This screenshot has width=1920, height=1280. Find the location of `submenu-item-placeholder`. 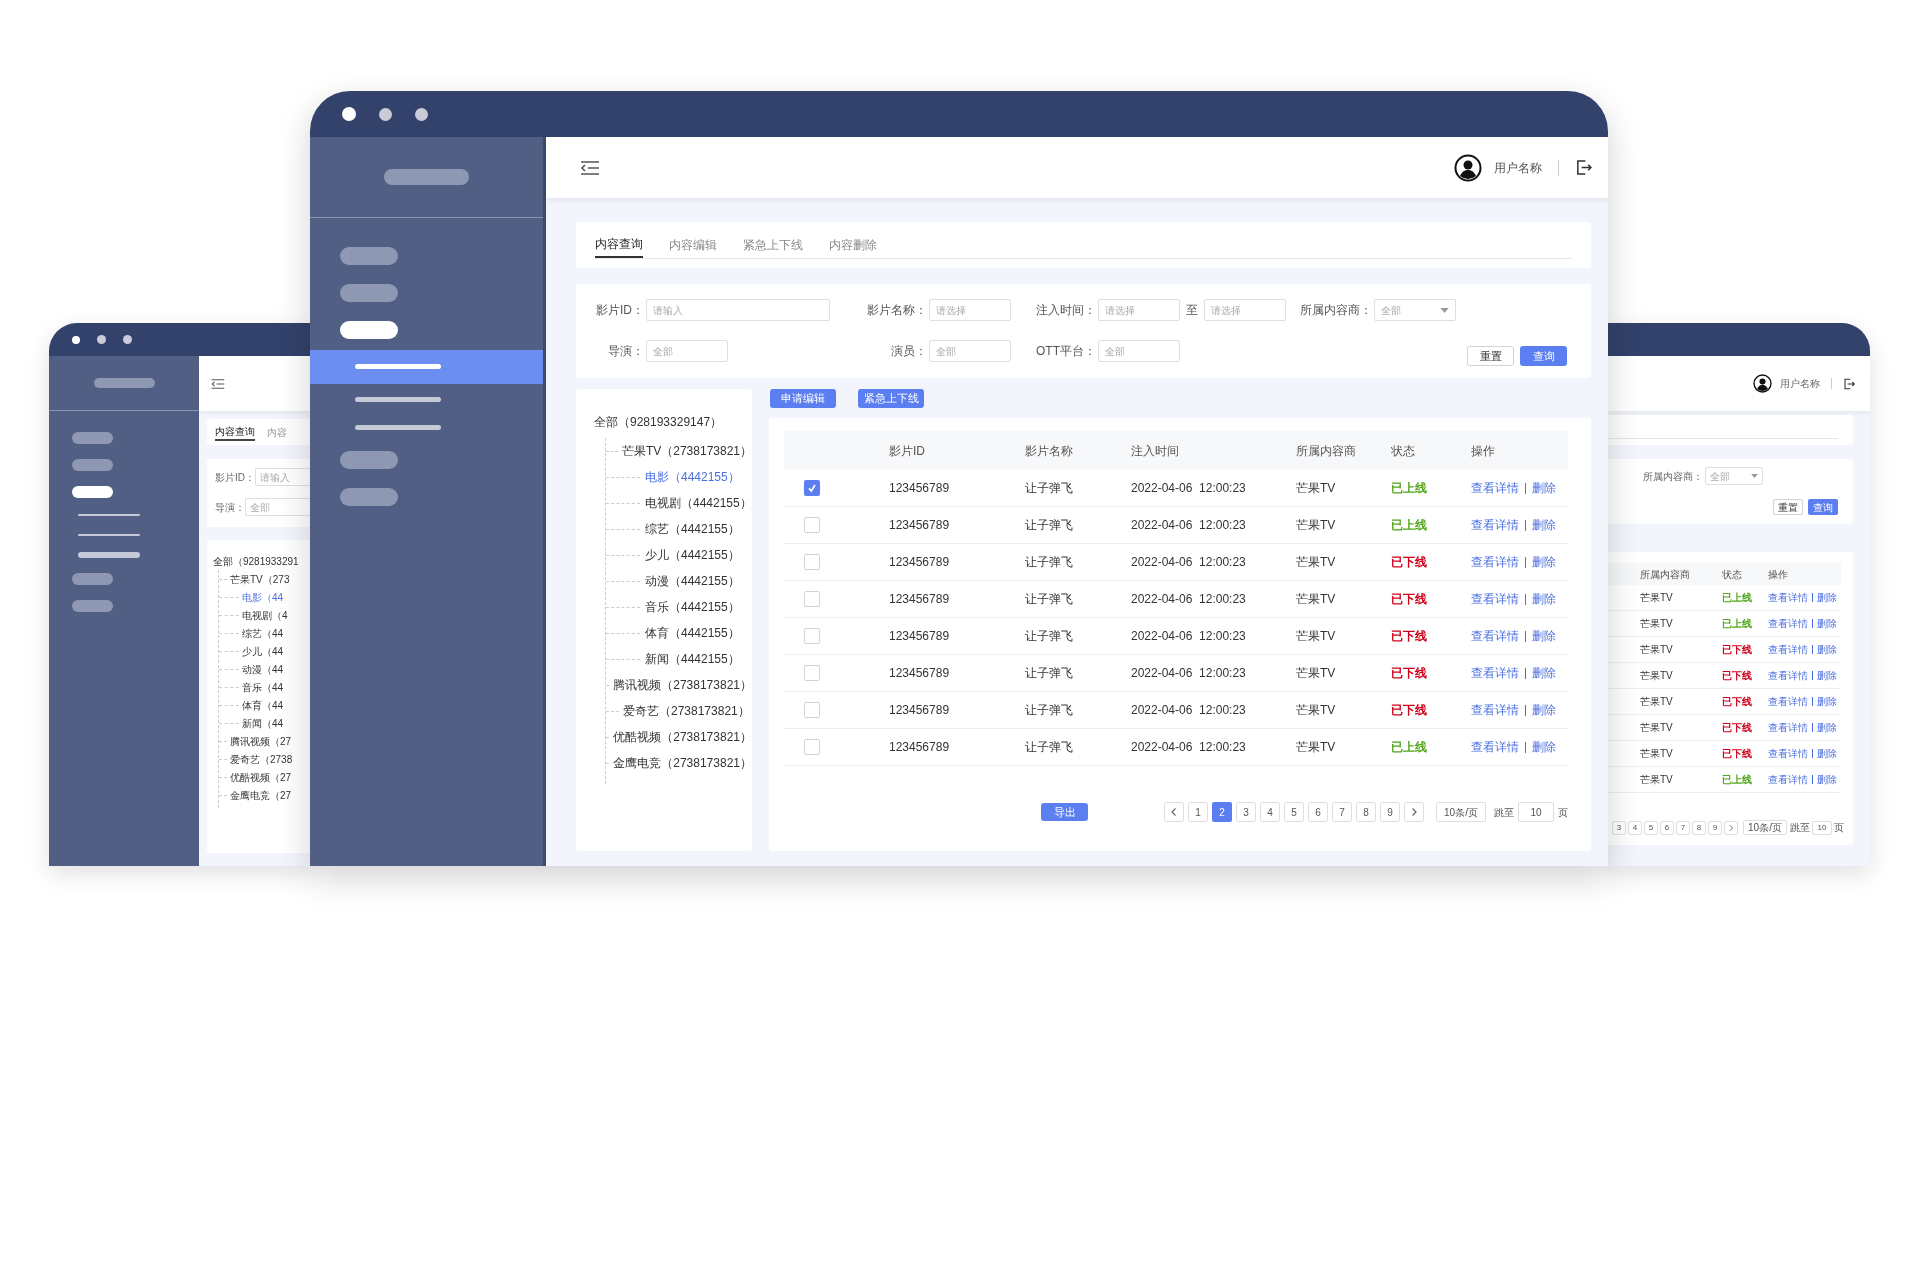

submenu-item-placeholder is located at coordinates (398, 427).